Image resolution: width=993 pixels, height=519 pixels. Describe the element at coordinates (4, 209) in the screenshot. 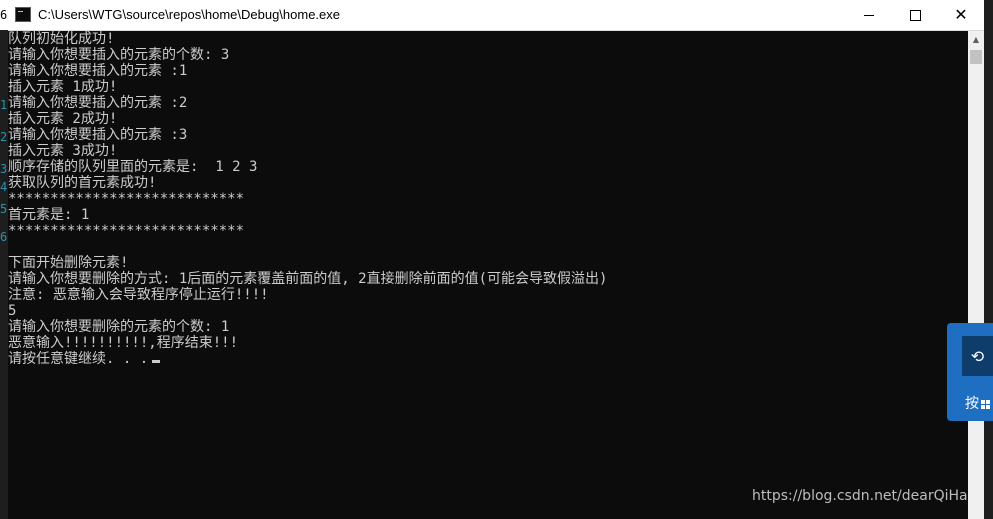

I see `gutter-digit: 5` at that location.